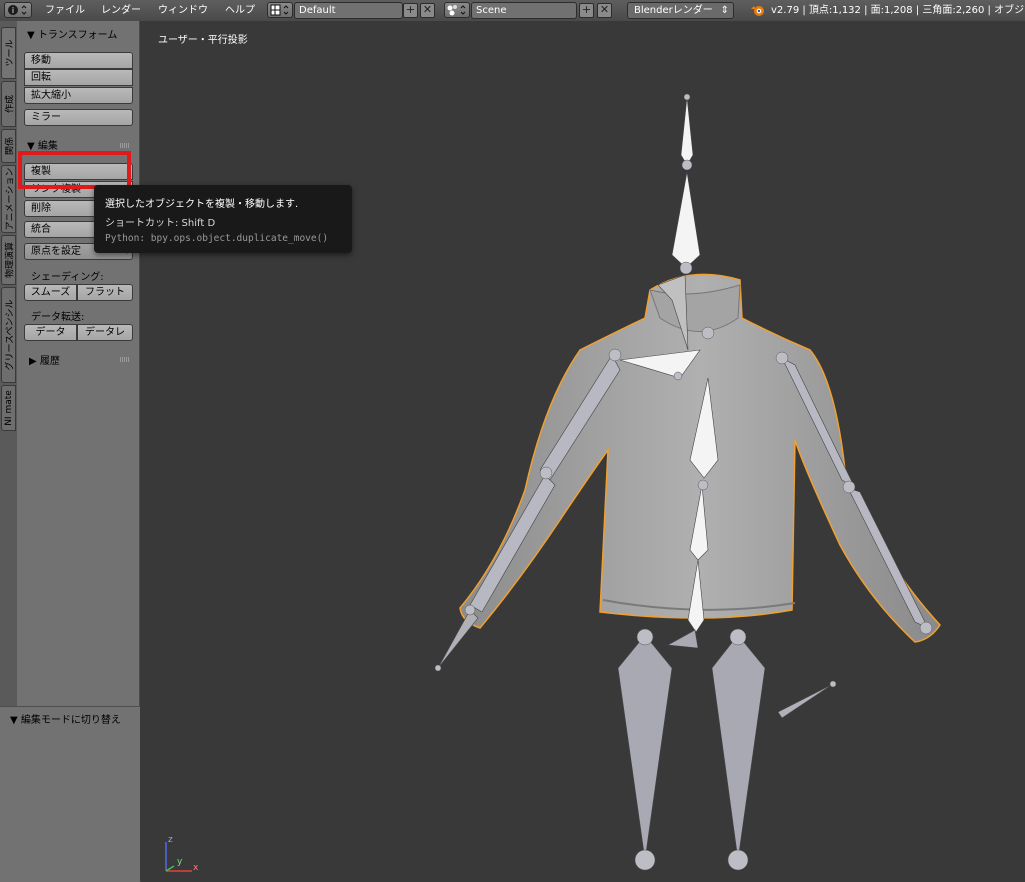  I want to click on scale-button: 拡大縮小, so click(78, 95).